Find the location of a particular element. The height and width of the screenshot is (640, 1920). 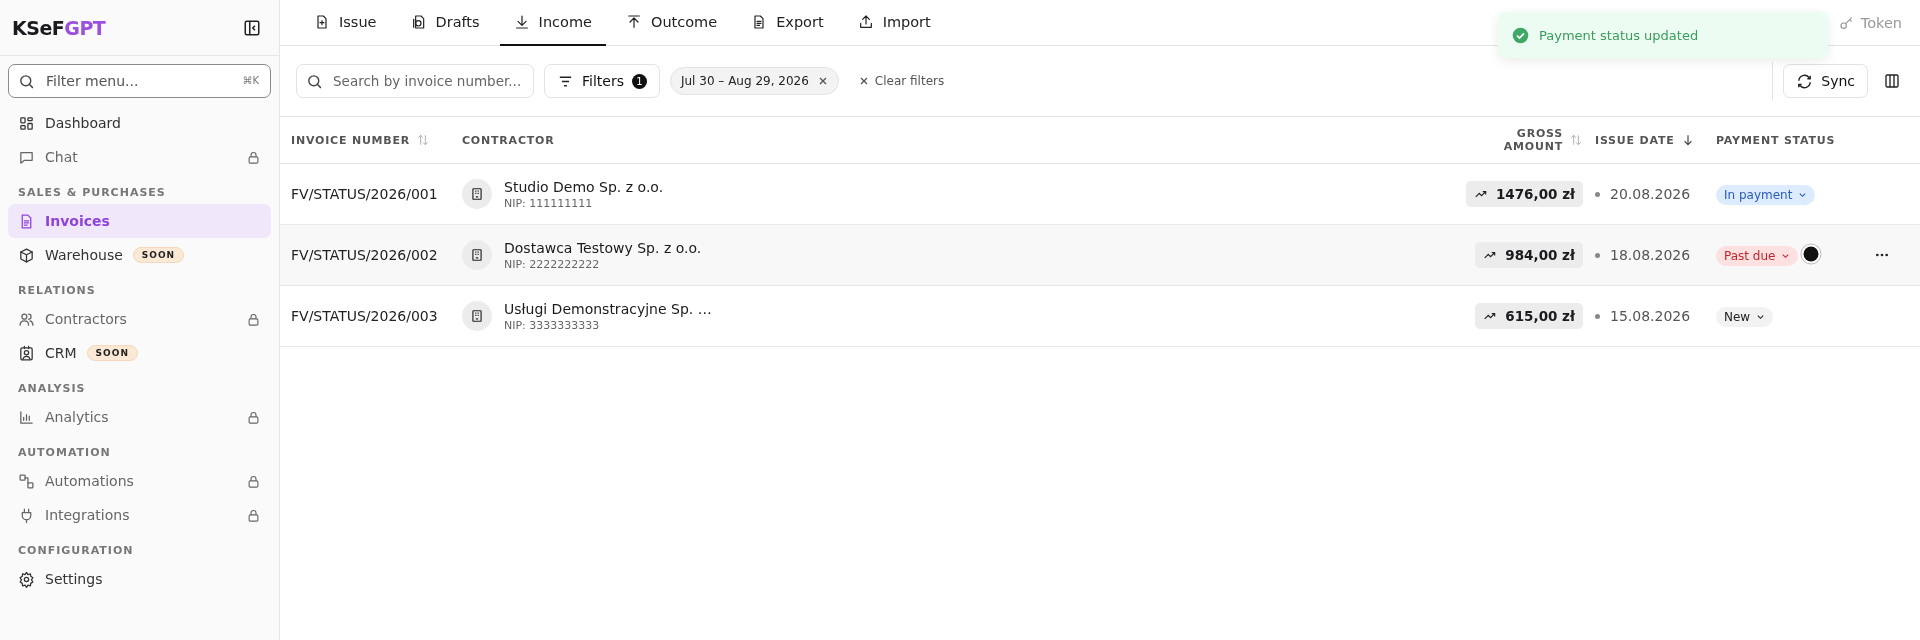

column-header: ISSUE DATE is located at coordinates (1635, 140).